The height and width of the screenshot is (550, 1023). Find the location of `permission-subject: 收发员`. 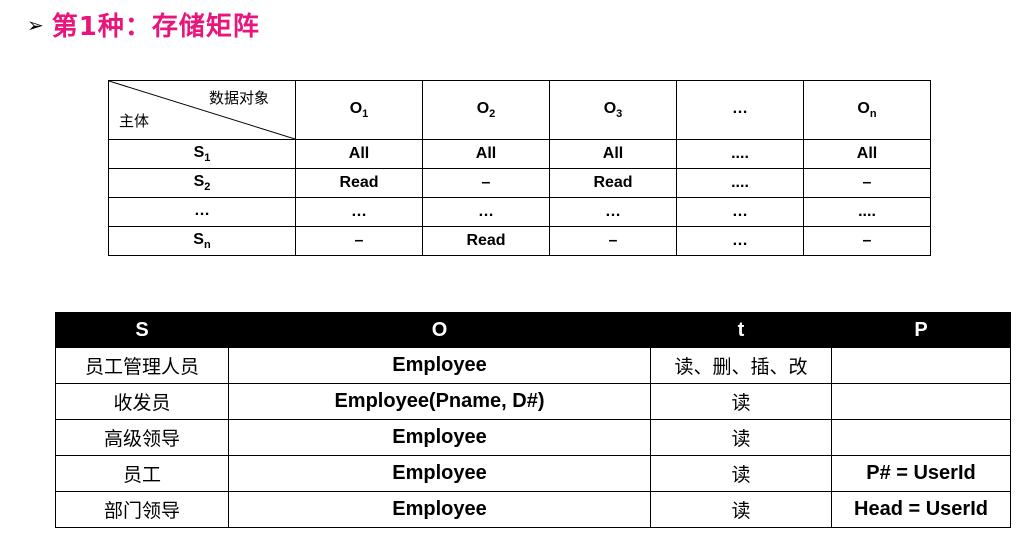

permission-subject: 收发员 is located at coordinates (142, 401).